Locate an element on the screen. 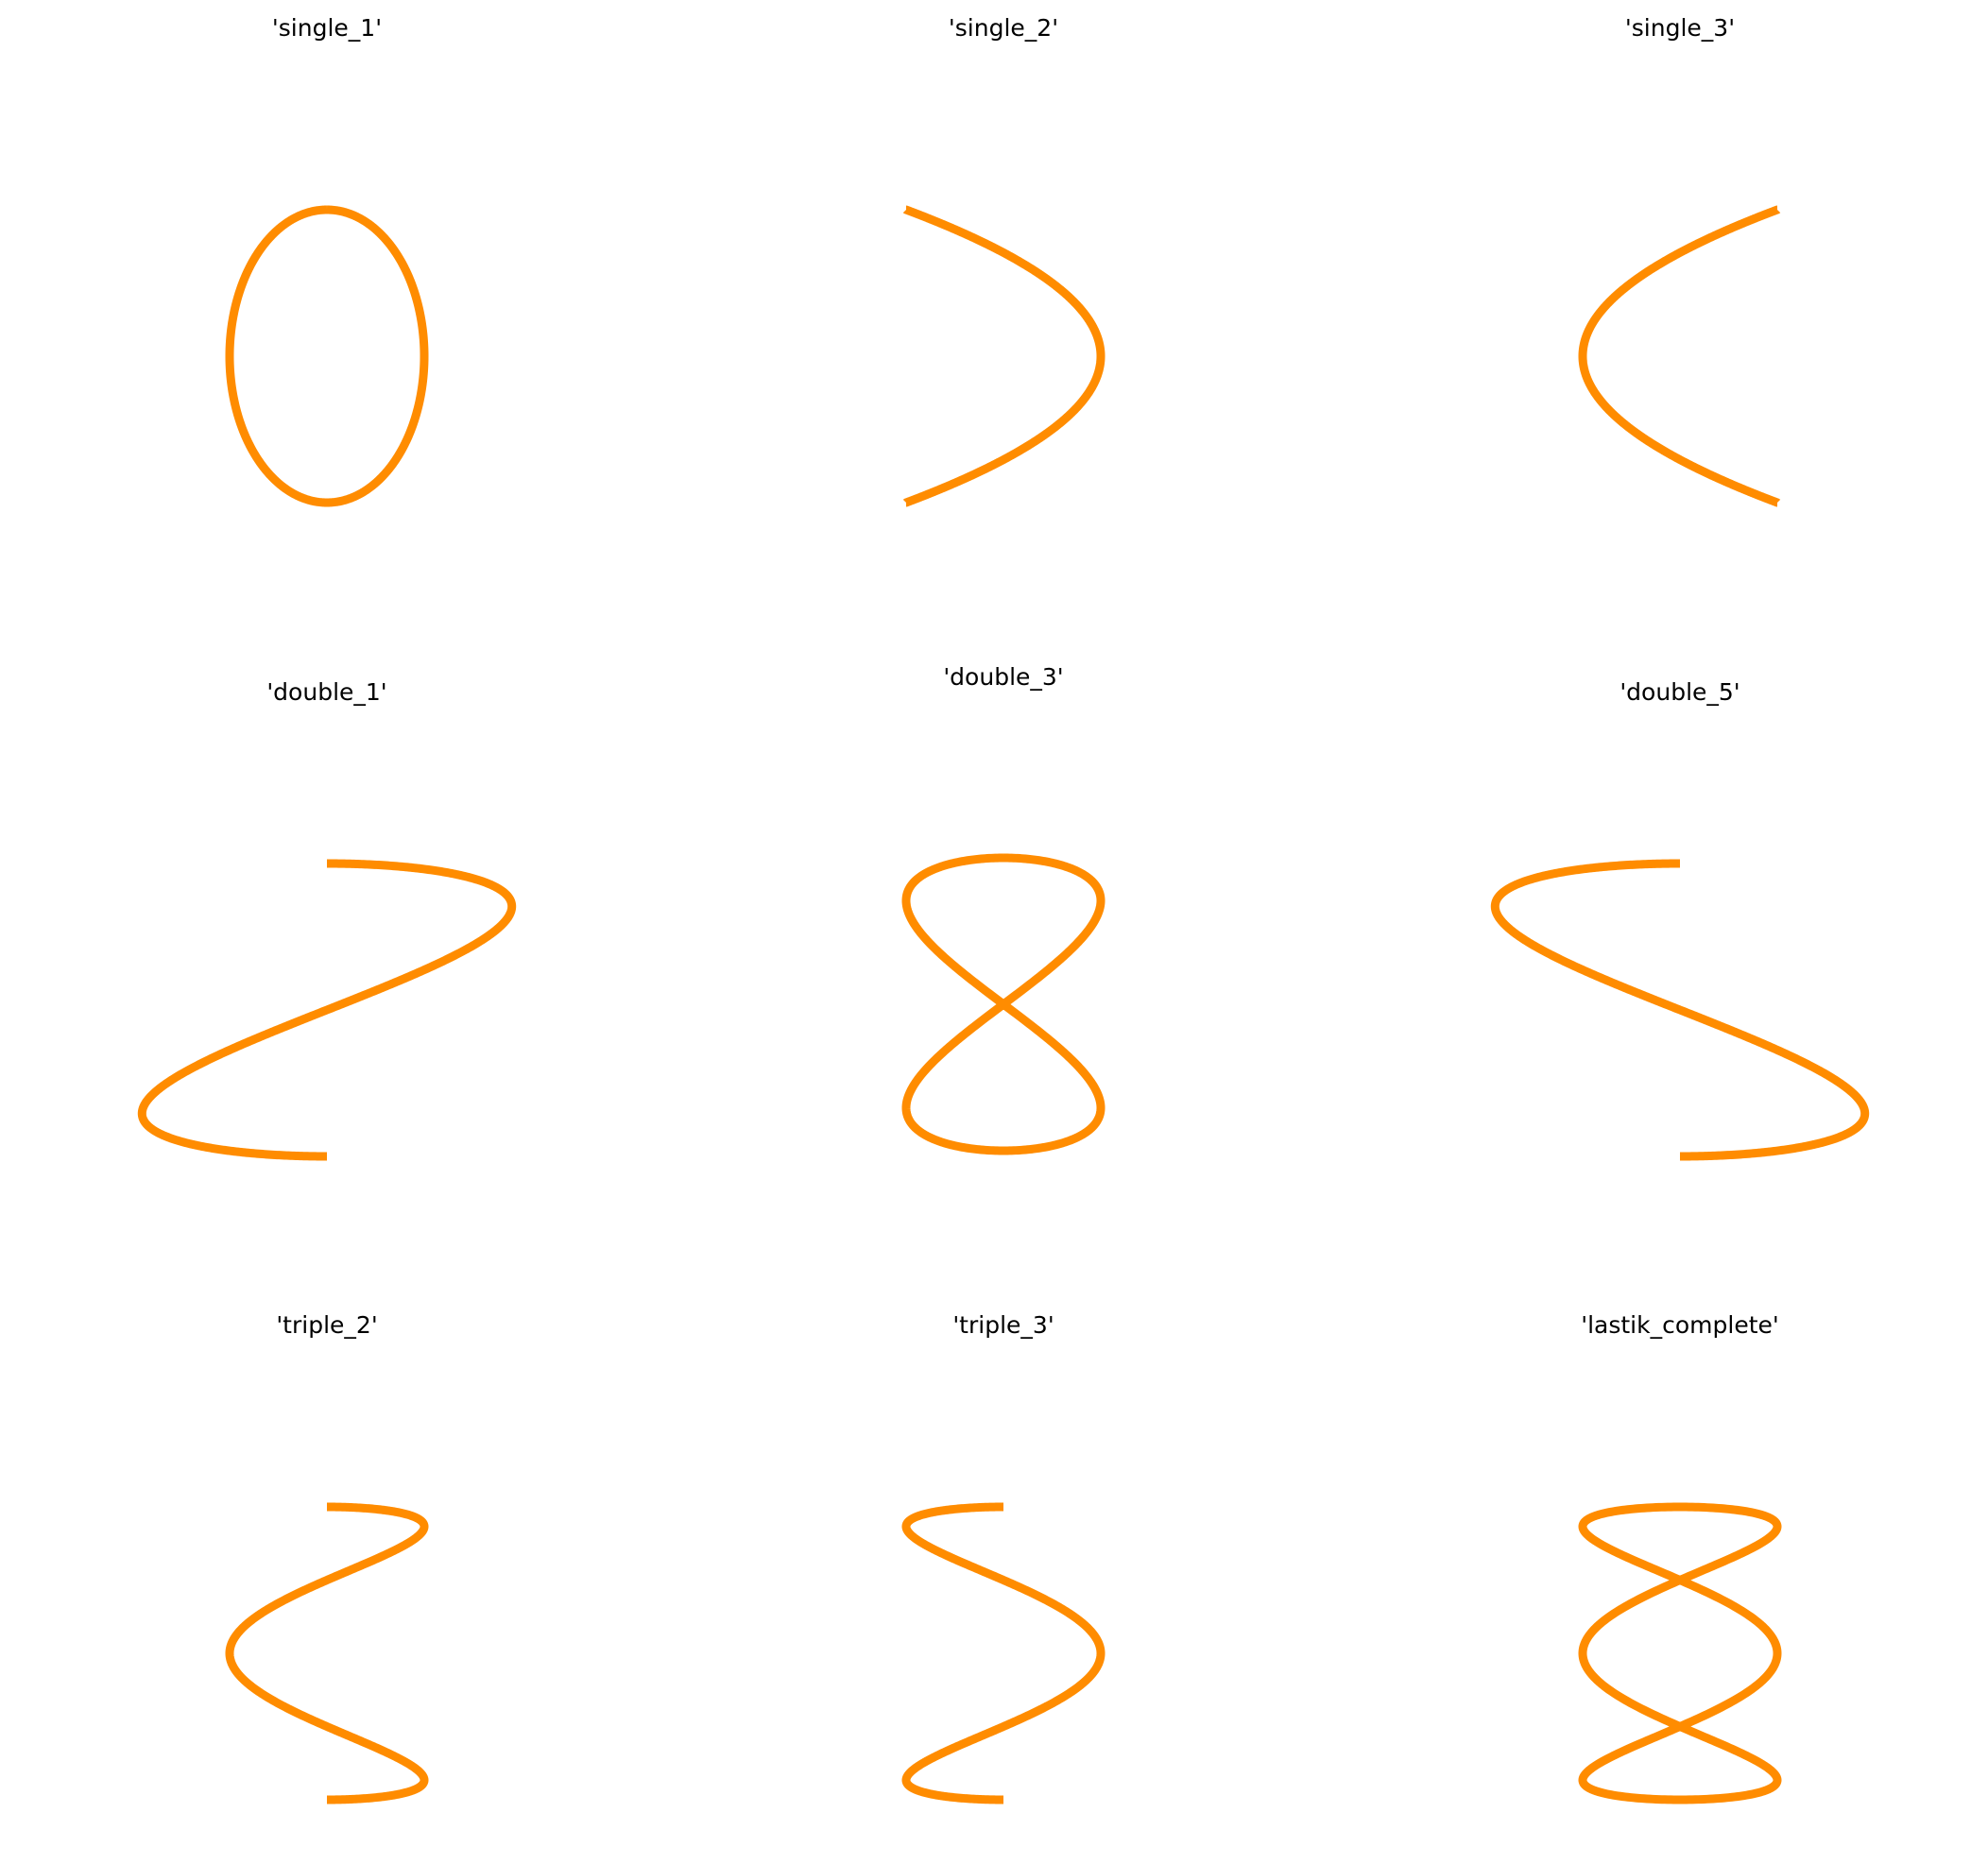 This screenshot has width=1988, height=1864. panel-single-1: 'single_1' is located at coordinates (327, 260).